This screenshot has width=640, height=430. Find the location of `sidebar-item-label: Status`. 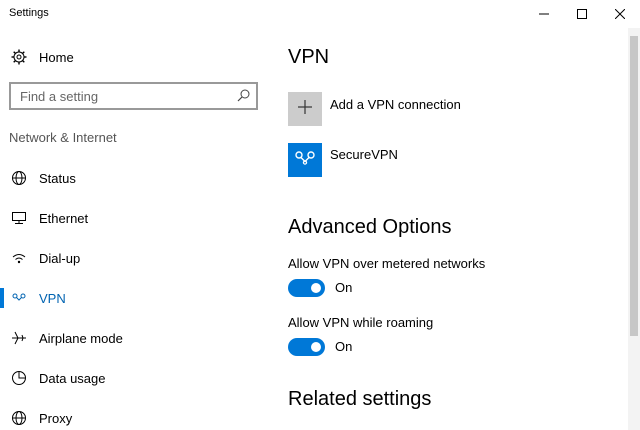

sidebar-item-label: Status is located at coordinates (57, 178).